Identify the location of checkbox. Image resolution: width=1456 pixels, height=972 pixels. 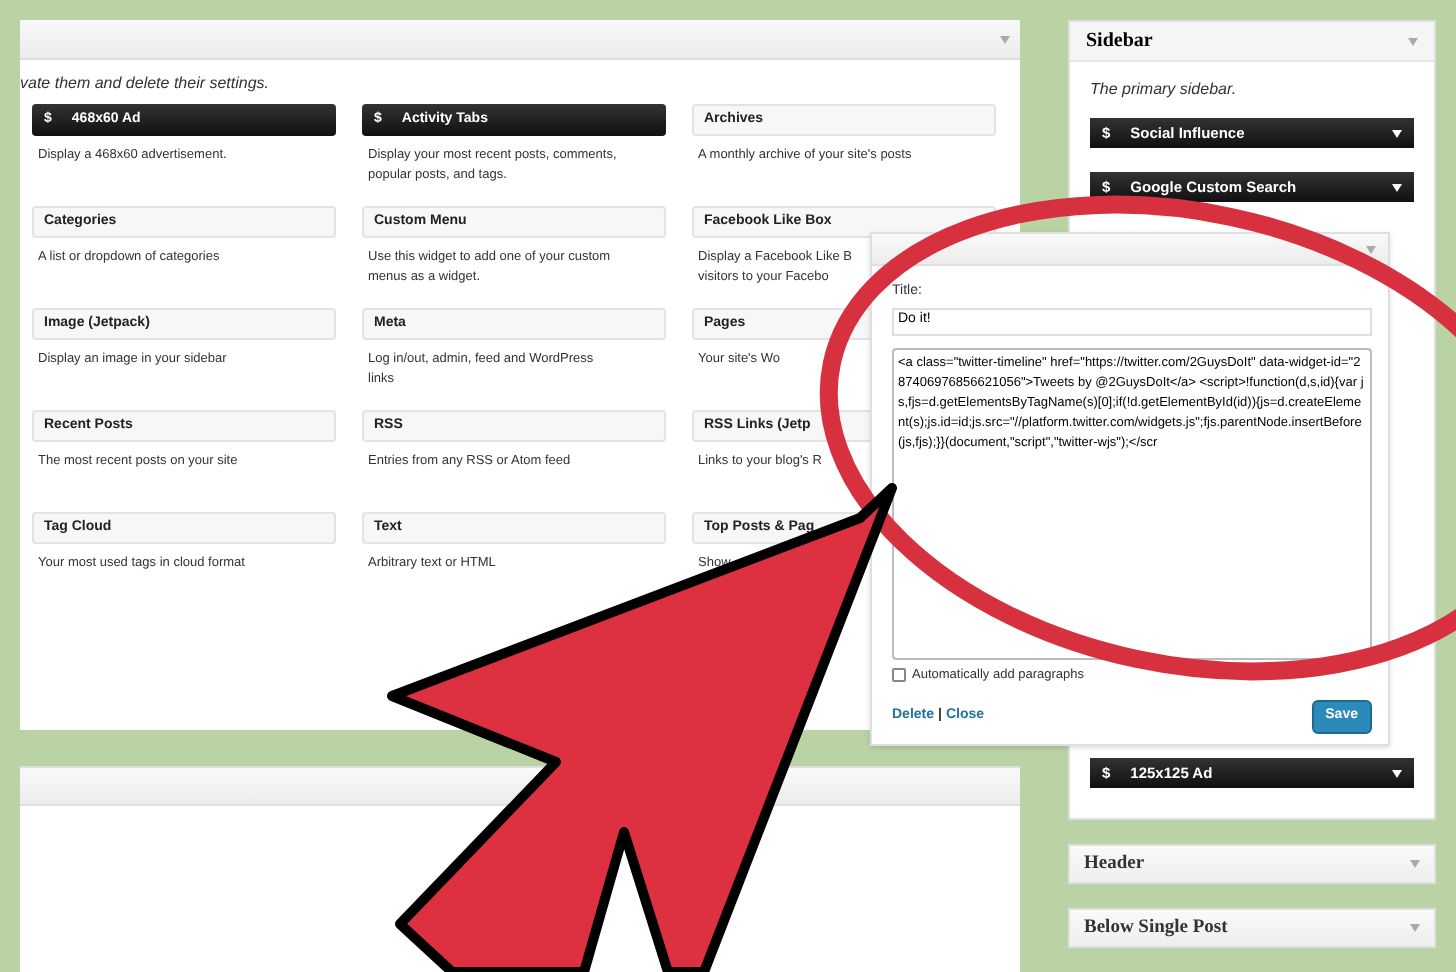
(899, 674).